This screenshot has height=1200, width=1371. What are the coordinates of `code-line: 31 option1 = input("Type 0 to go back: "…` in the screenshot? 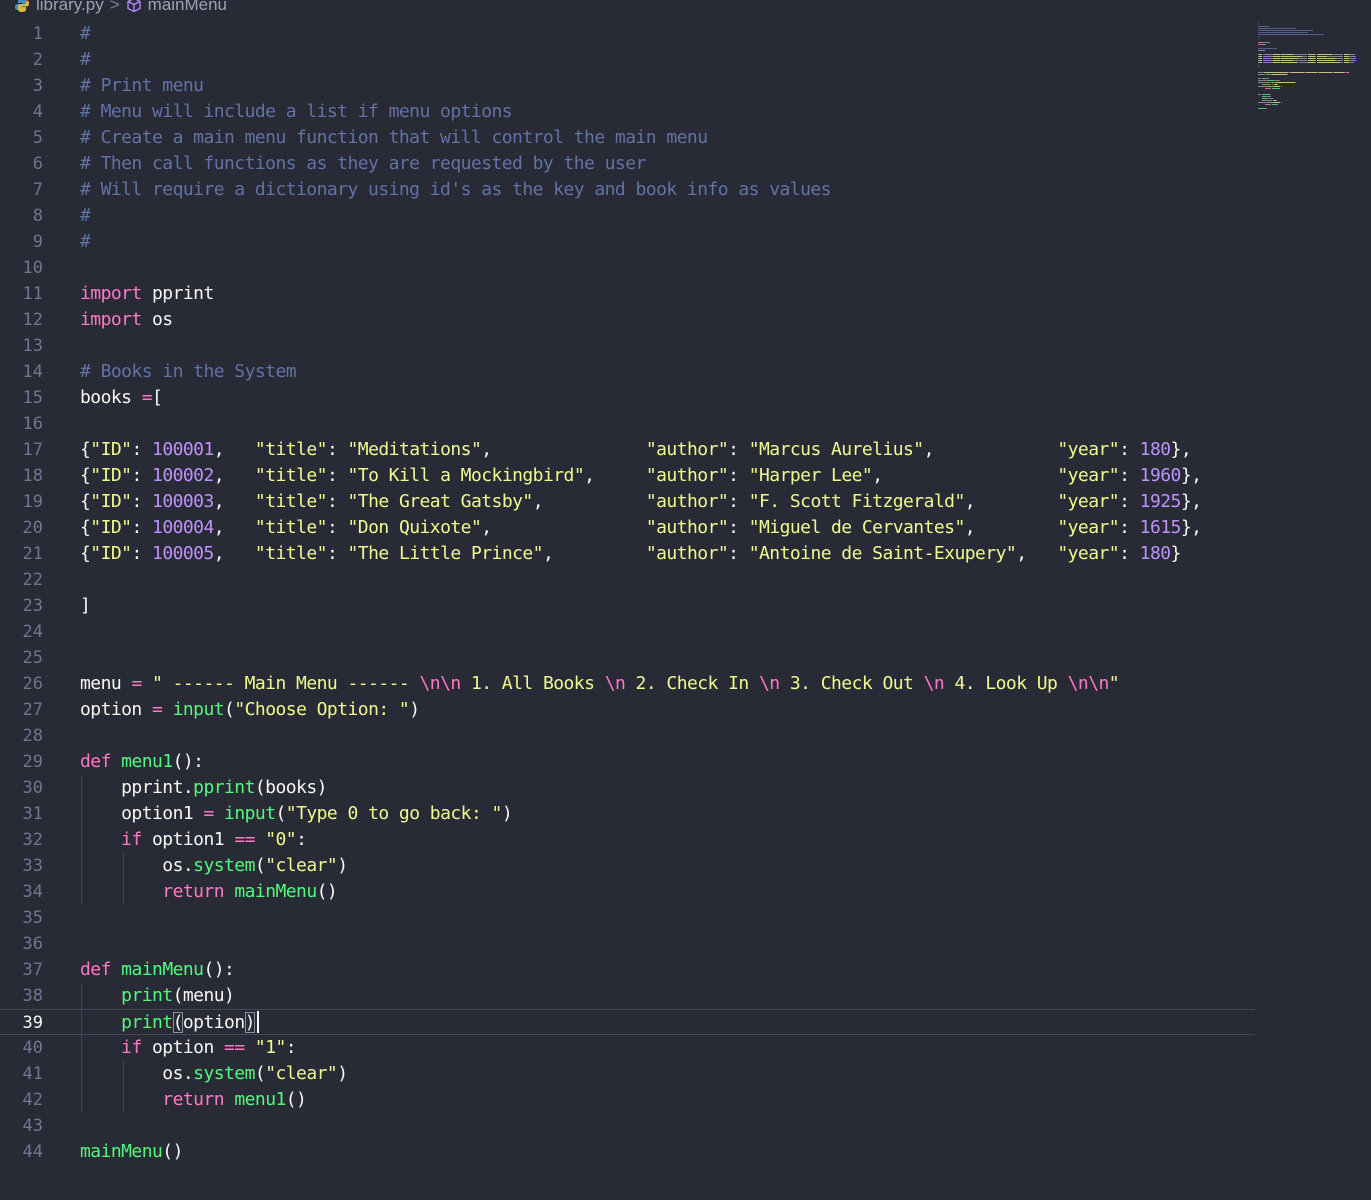 It's located at (627, 814).